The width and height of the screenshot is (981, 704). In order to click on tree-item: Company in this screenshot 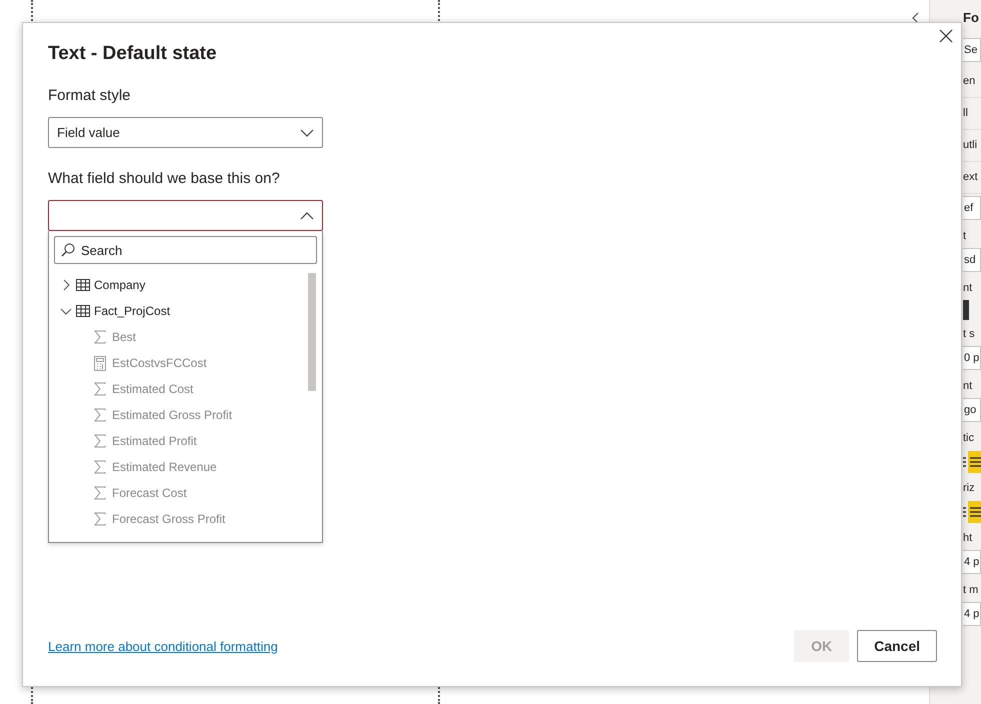, I will do `click(120, 285)`.